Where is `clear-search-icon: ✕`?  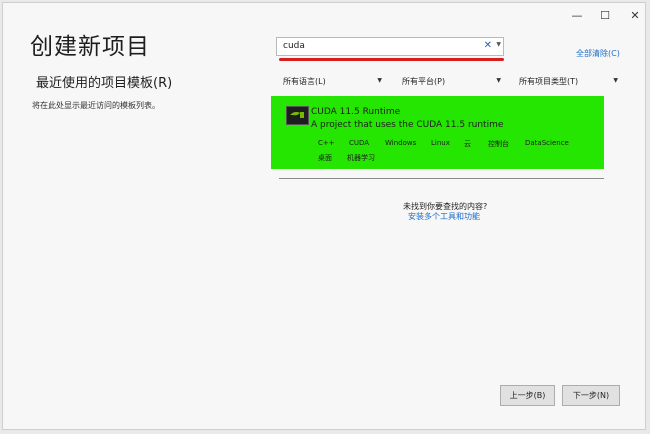 clear-search-icon: ✕ is located at coordinates (488, 45).